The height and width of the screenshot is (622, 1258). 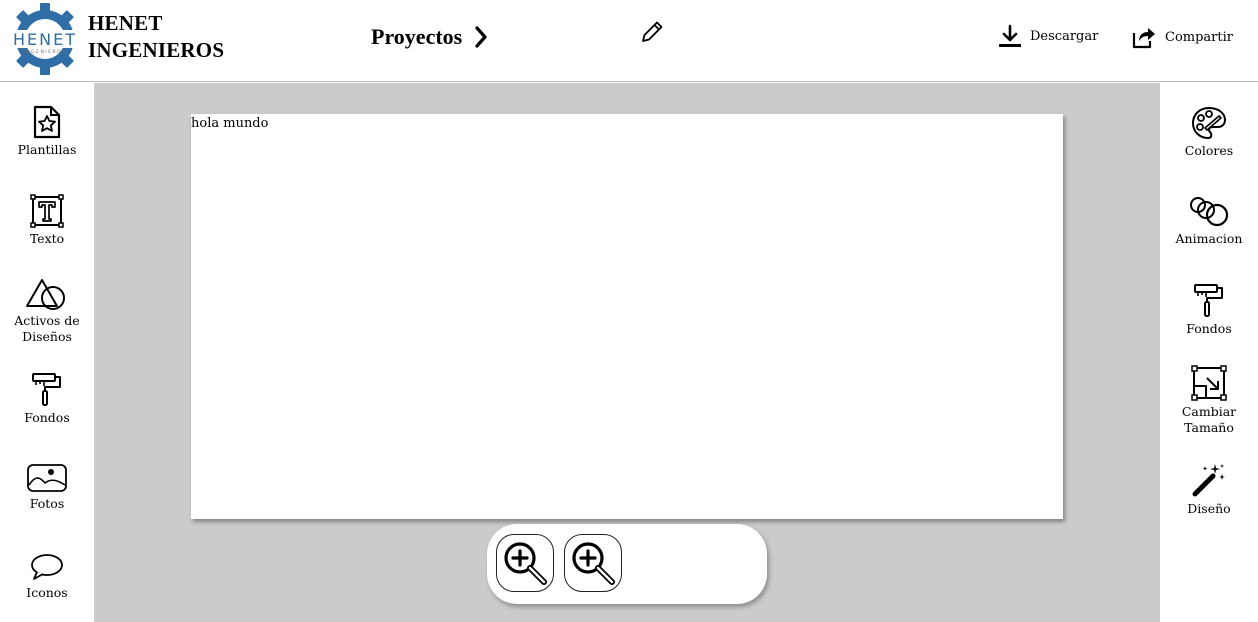 What do you see at coordinates (47, 592) in the screenshot?
I see `sidebar-item-label: Iconos` at bounding box center [47, 592].